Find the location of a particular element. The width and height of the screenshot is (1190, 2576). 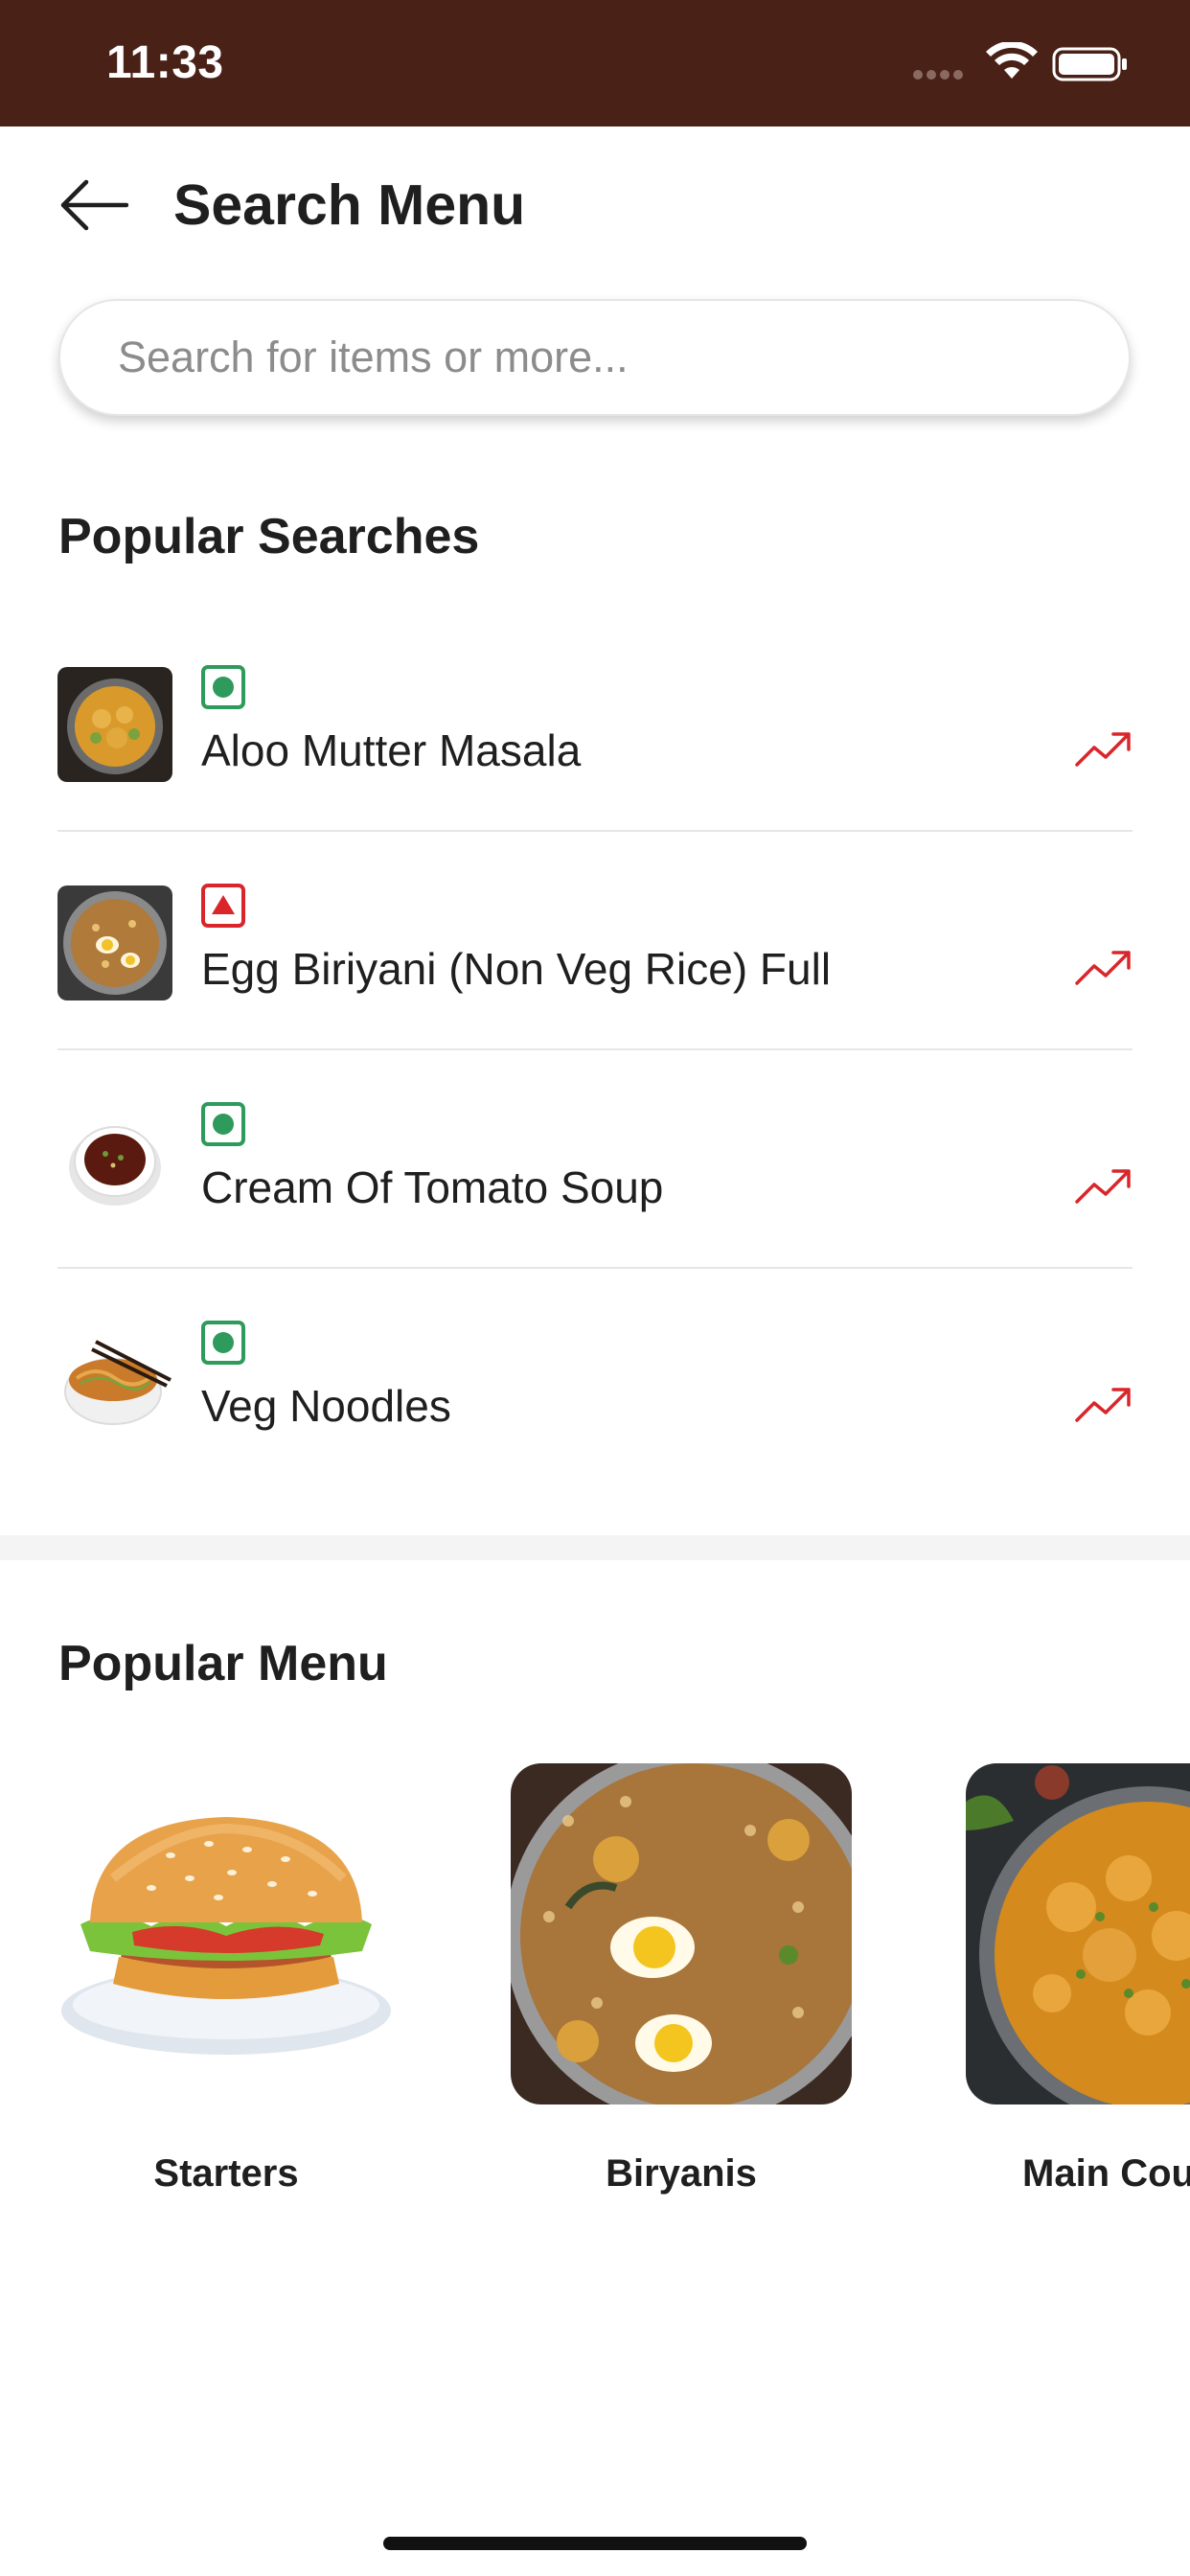

non-veg-indicator-icon is located at coordinates (223, 906).